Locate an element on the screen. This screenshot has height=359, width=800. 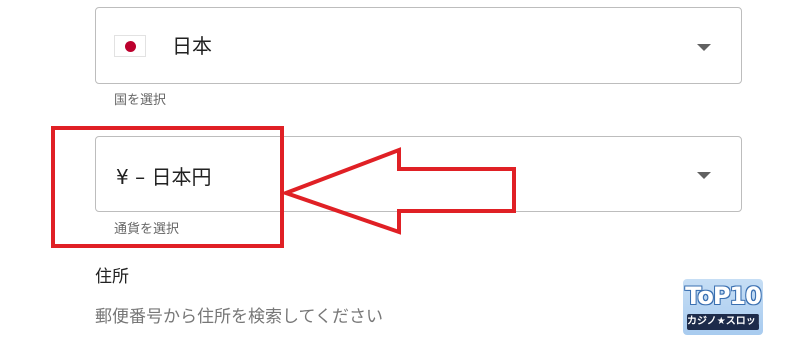
top10-logo: ToP10 カジノ★スロット is located at coordinates (723, 307).